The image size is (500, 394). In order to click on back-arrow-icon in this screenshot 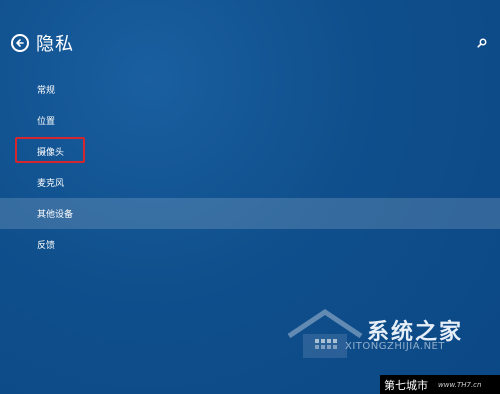, I will do `click(20, 43)`.